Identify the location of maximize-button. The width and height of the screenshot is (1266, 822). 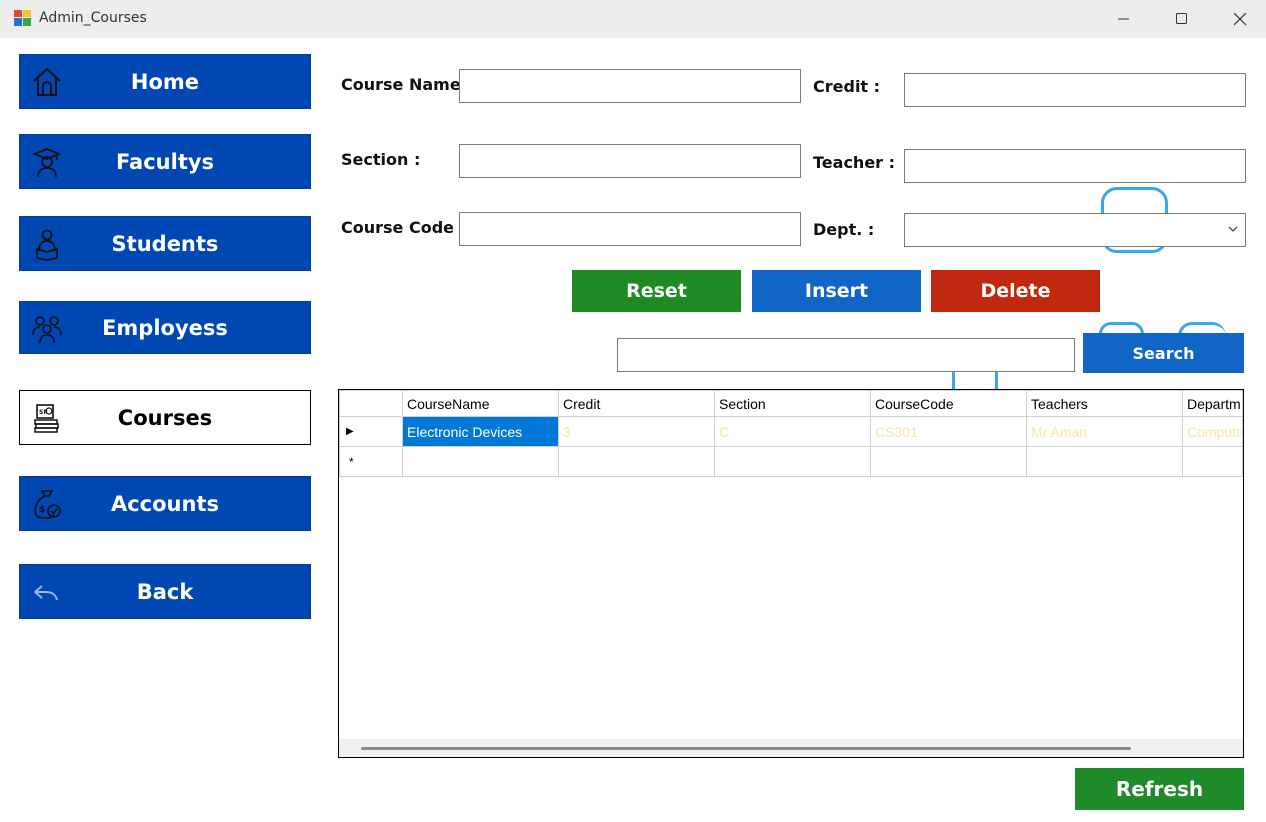
(1182, 19).